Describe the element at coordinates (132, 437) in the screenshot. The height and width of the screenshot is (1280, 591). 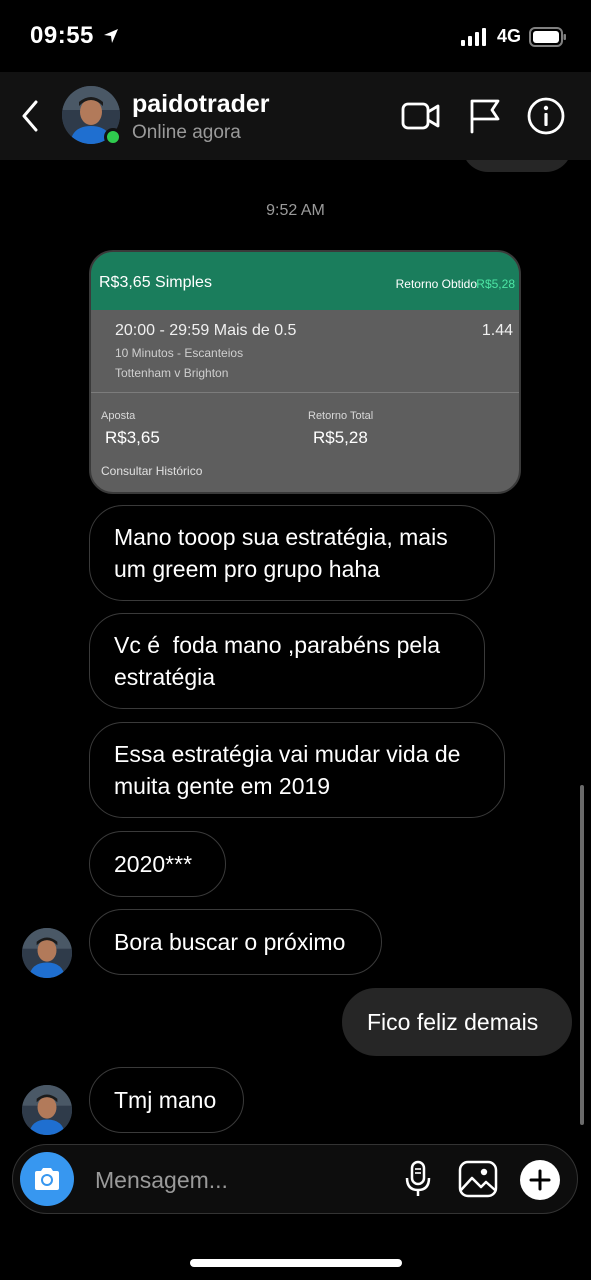
I see `bet-stake-value: R$3,65` at that location.